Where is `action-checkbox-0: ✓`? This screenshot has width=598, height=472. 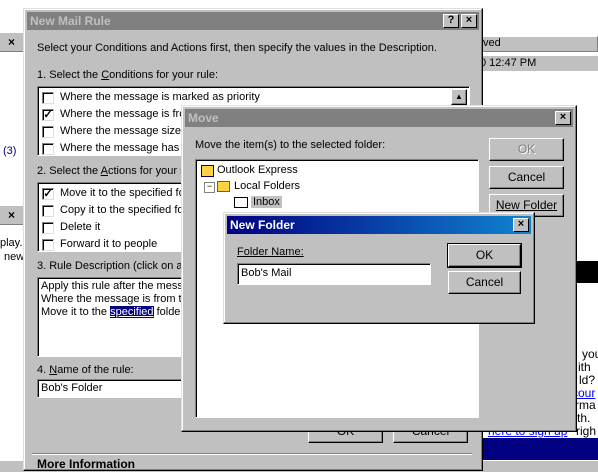 action-checkbox-0: ✓ is located at coordinates (48, 194).